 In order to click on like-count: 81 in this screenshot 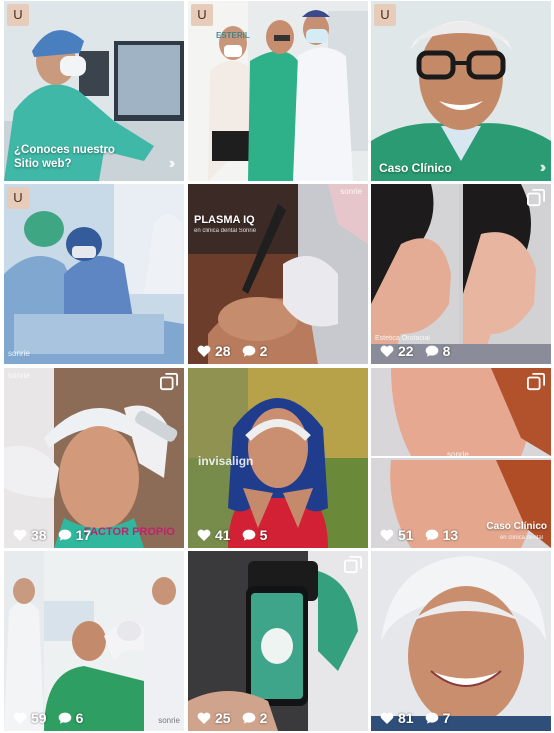, I will do `click(406, 718)`.